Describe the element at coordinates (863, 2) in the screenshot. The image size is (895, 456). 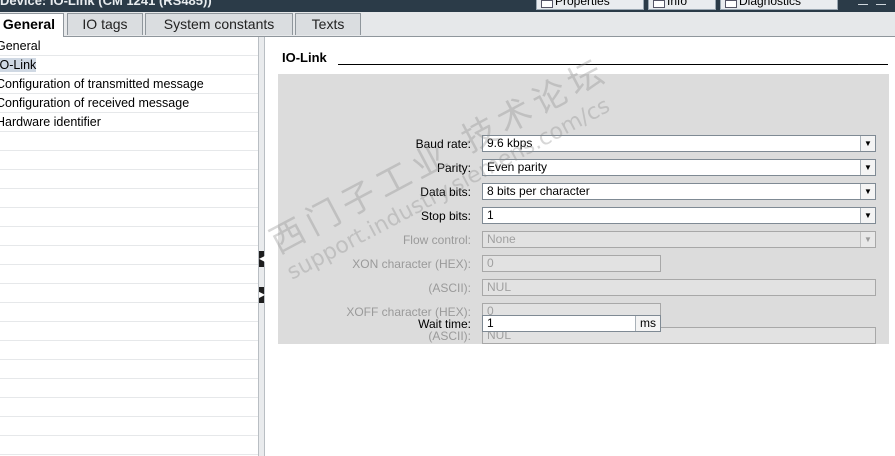
I see `minimize-button` at that location.